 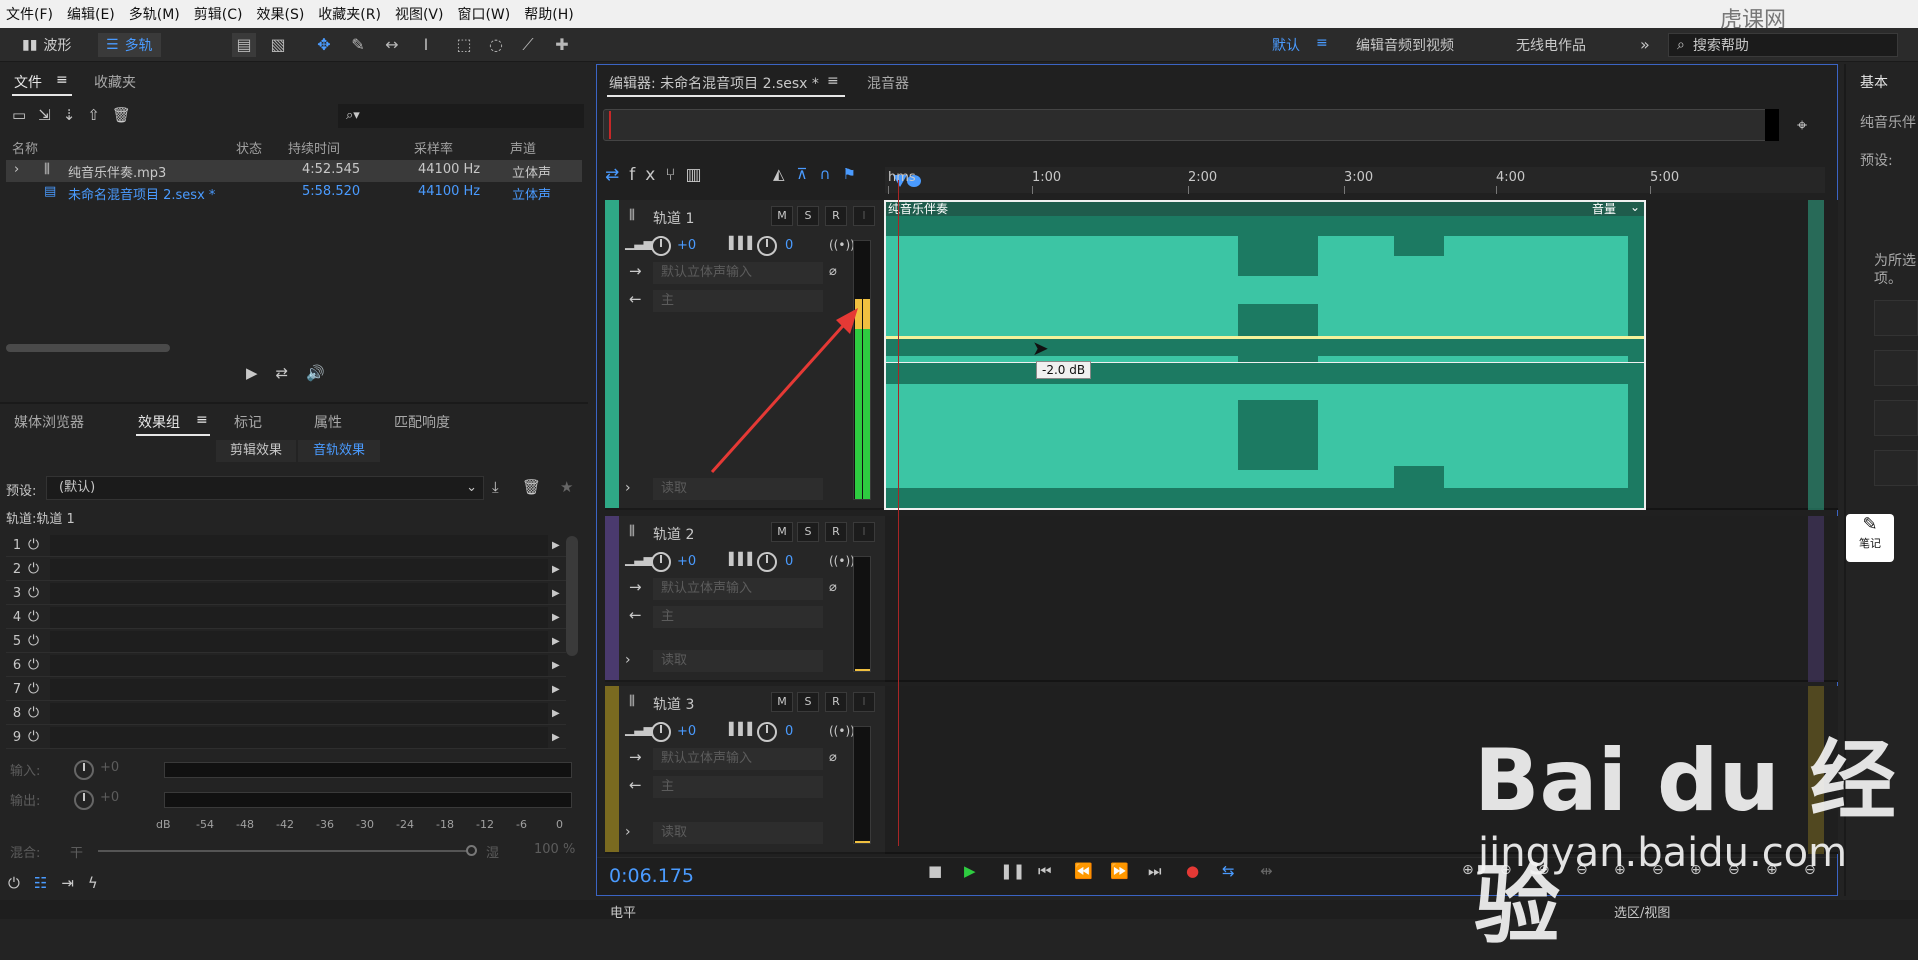 I want to click on search-help-input: ⌕ 搜索帮助, so click(x=1783, y=45).